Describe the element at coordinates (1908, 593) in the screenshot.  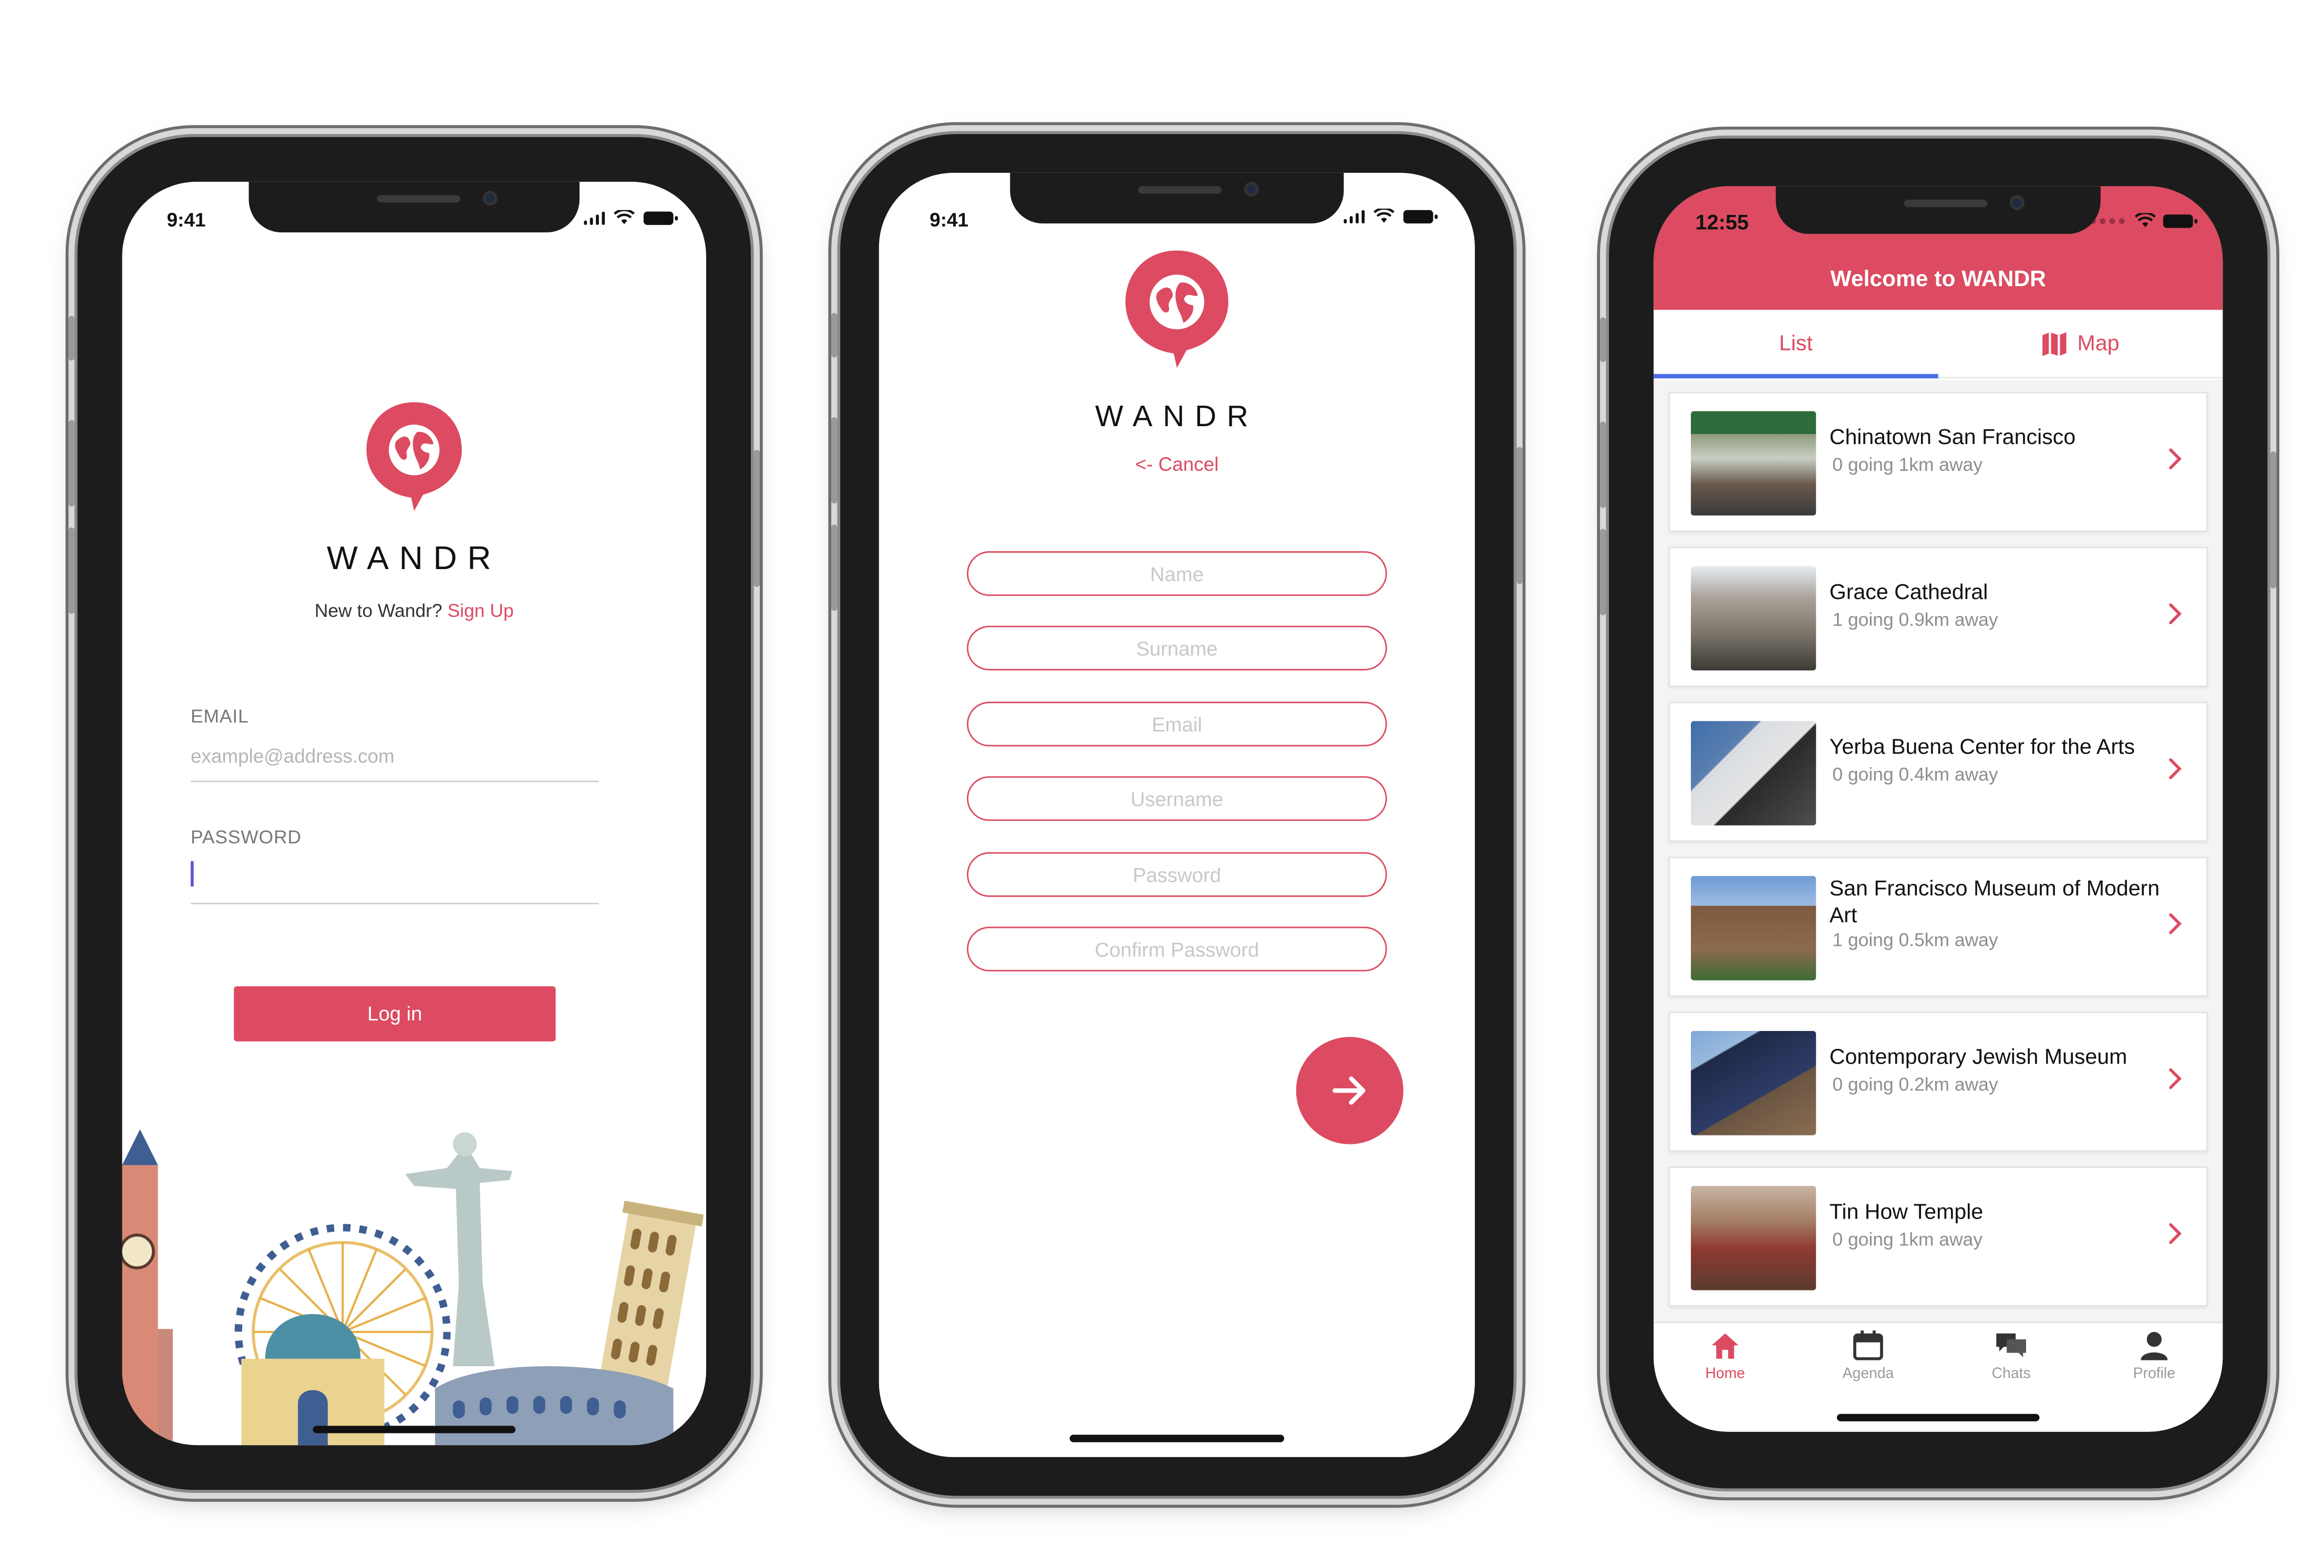
I see `place-name: Grace Cathedral` at that location.